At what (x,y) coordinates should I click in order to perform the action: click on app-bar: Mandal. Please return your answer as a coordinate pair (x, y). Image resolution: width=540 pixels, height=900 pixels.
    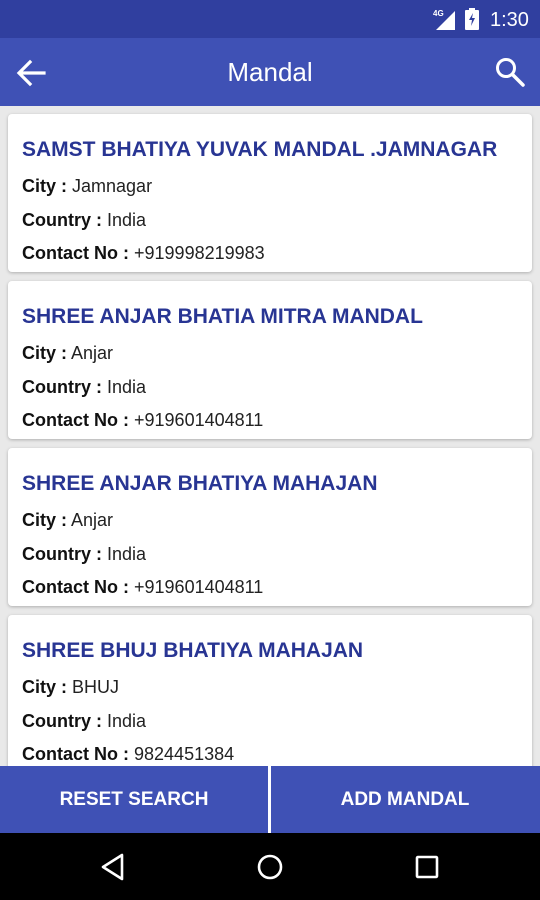
    Looking at the image, I should click on (270, 72).